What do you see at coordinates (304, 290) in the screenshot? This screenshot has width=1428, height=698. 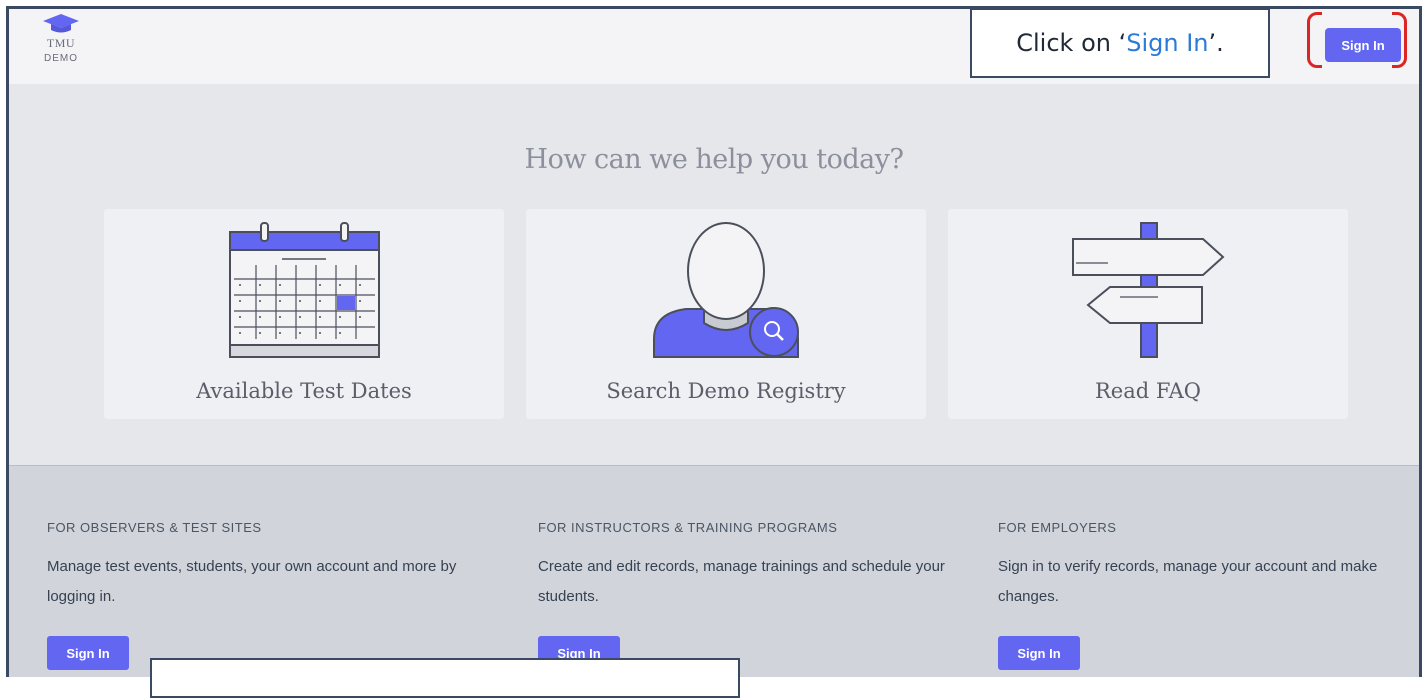 I see `calendar-icon` at bounding box center [304, 290].